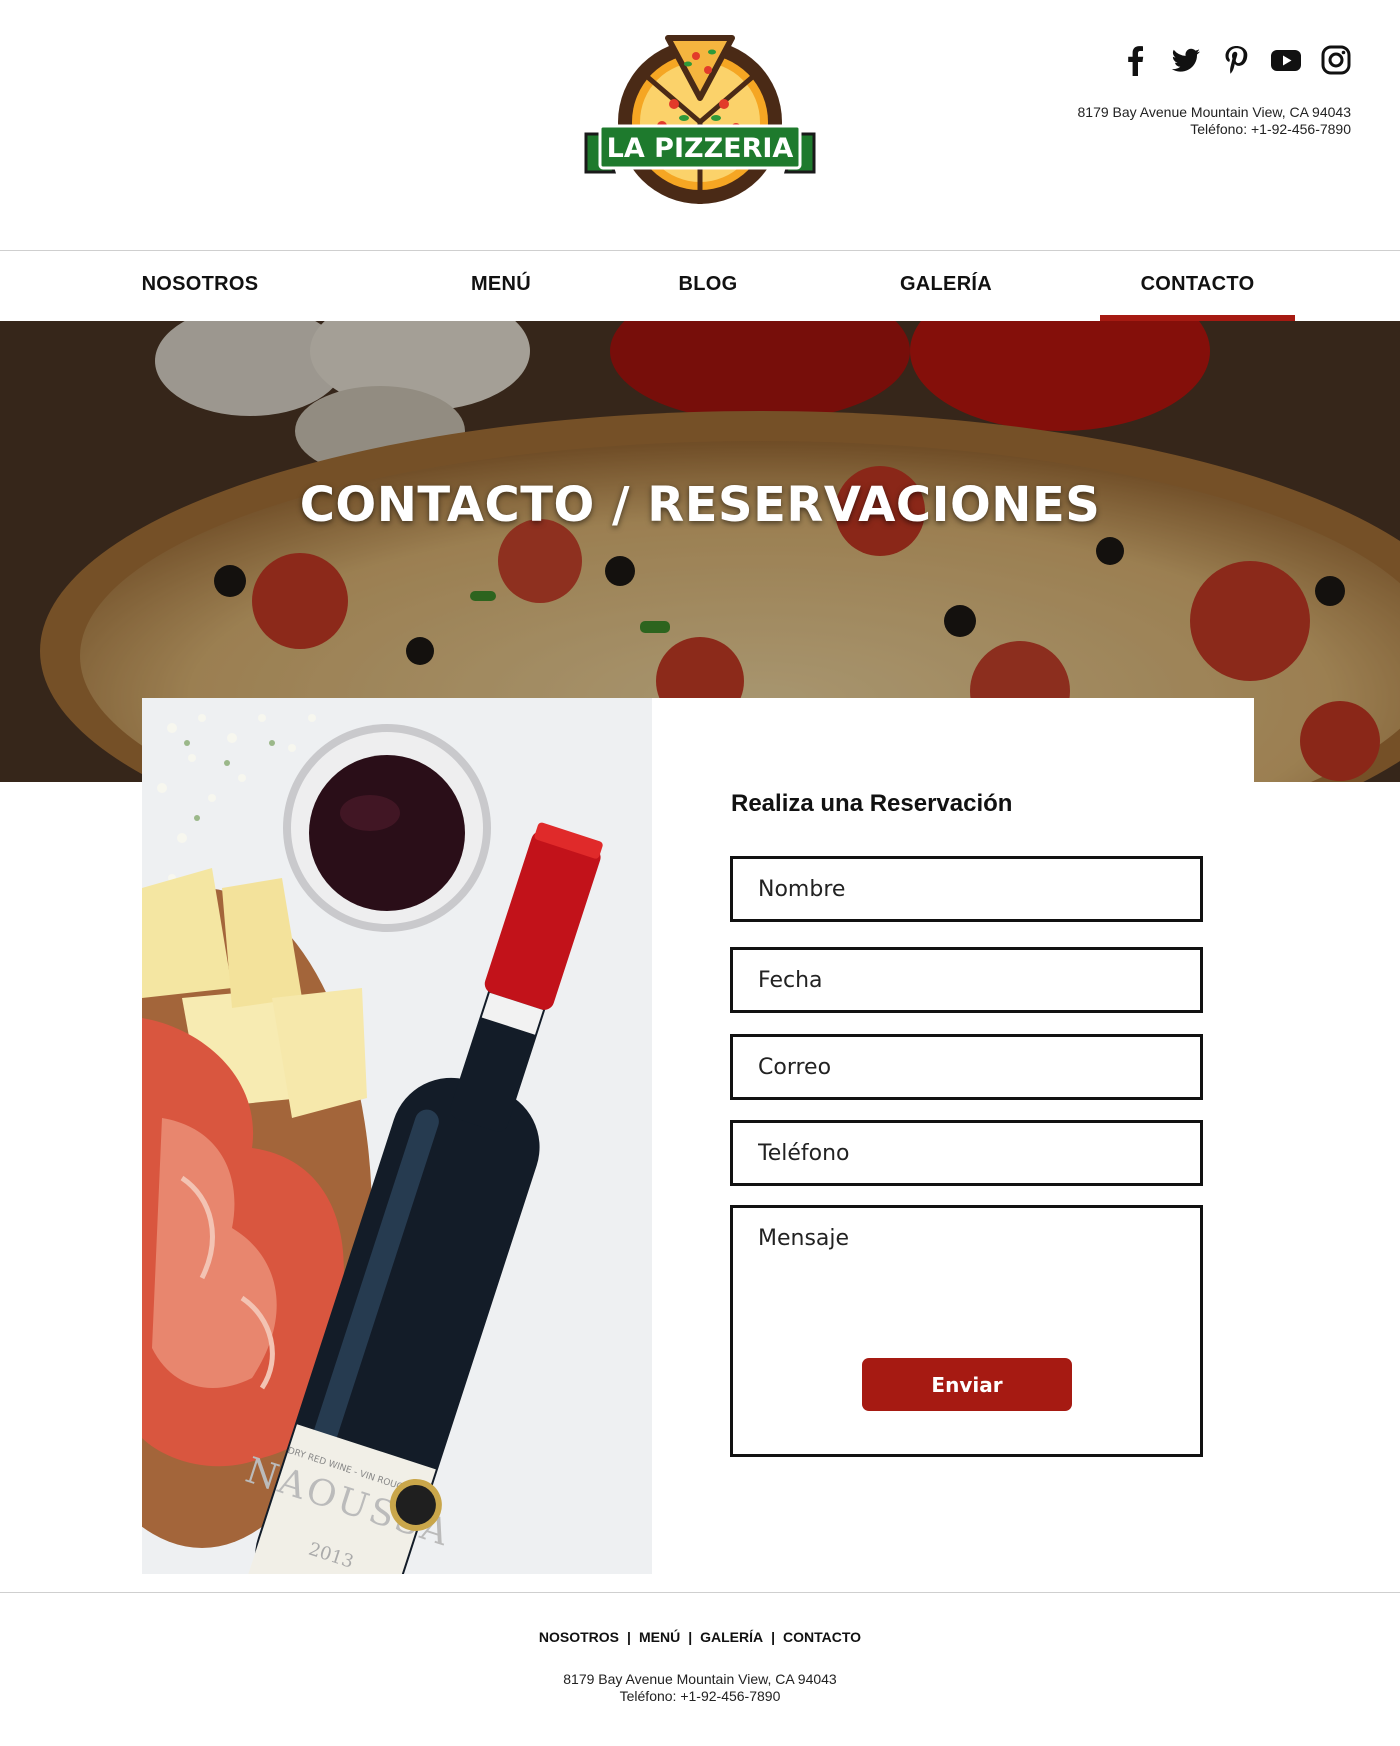 This screenshot has height=1746, width=1400. What do you see at coordinates (1186, 60) in the screenshot?
I see `twitter-icon` at bounding box center [1186, 60].